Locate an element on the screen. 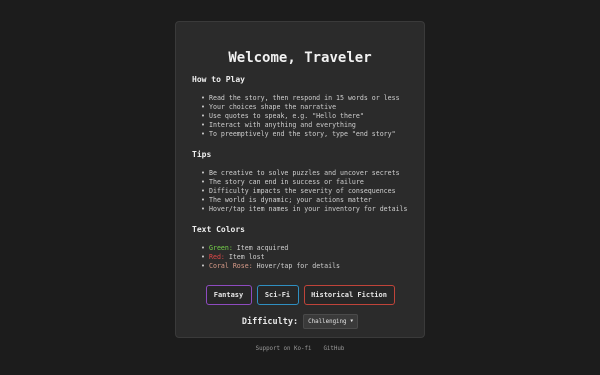  difficulty-selected-value: Challenging is located at coordinates (327, 321).